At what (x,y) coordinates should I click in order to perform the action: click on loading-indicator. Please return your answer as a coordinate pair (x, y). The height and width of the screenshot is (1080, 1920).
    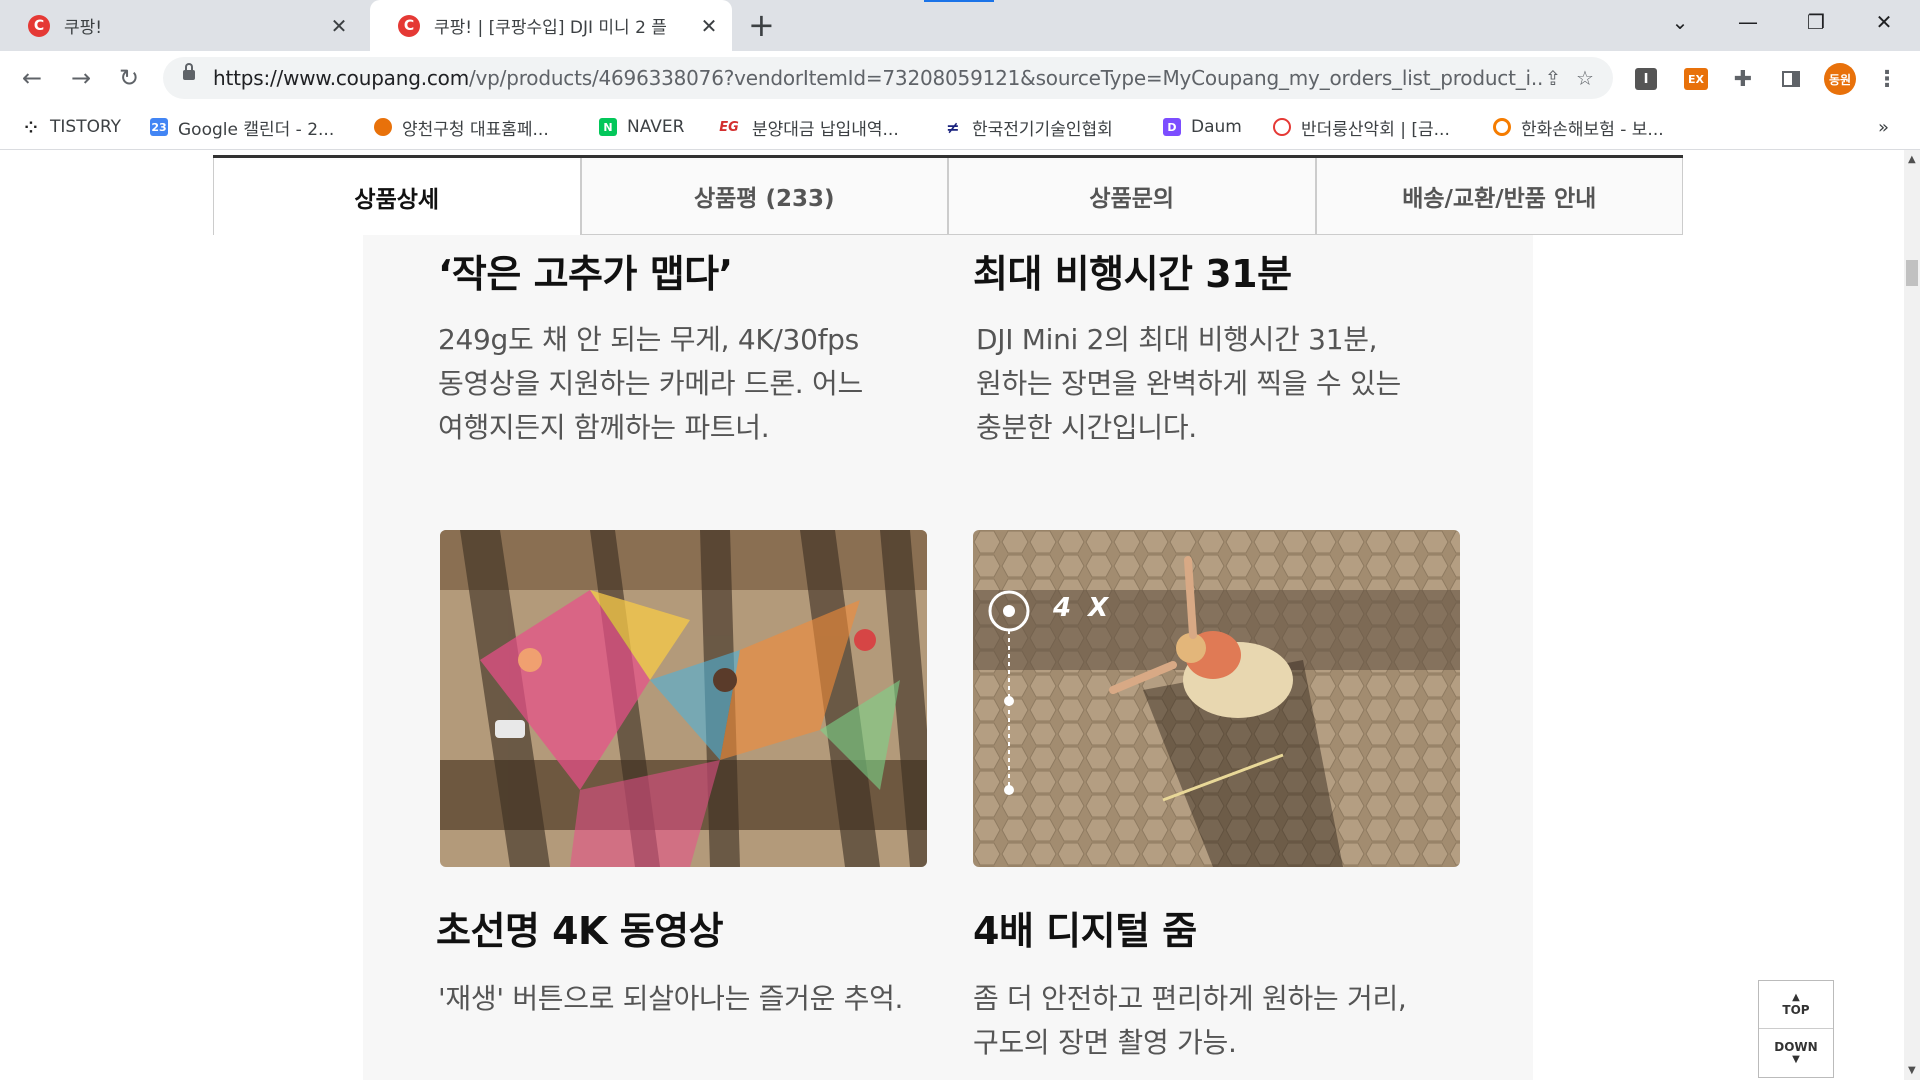
    Looking at the image, I should click on (959, 1).